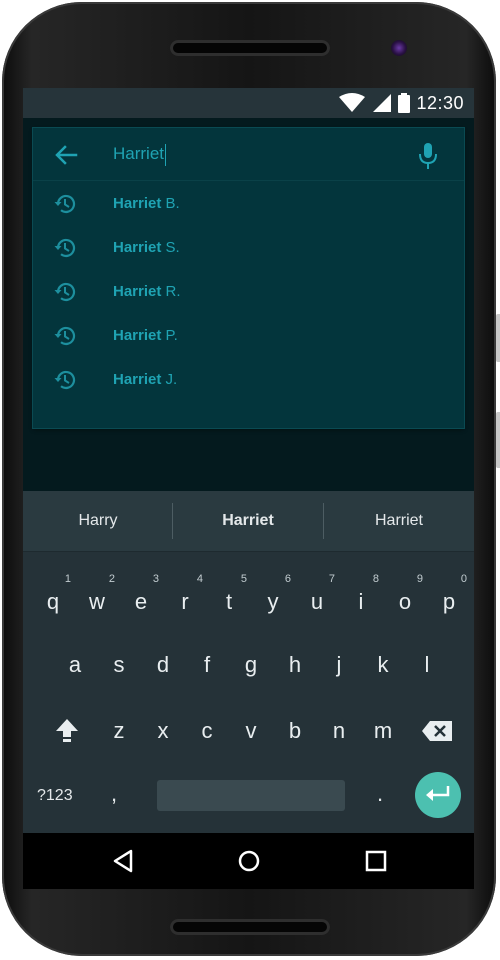  What do you see at coordinates (399, 48) in the screenshot?
I see `front-camera` at bounding box center [399, 48].